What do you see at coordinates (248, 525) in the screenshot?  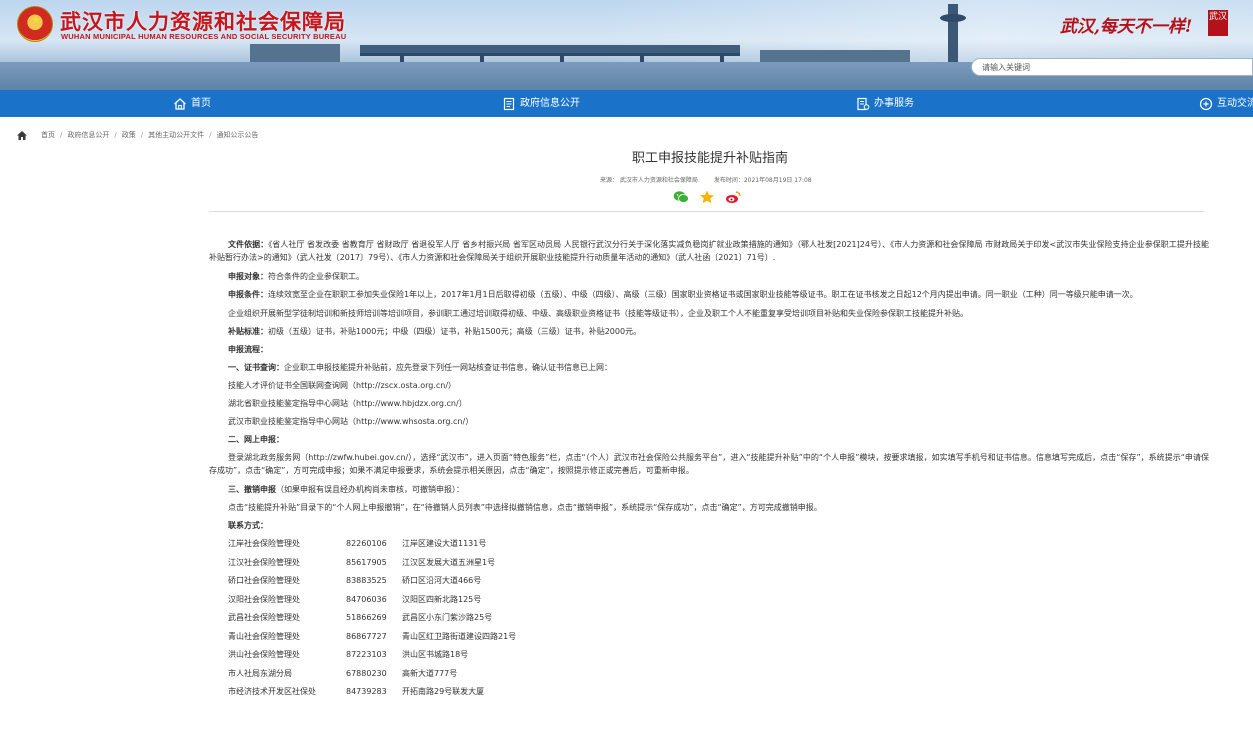 I see `contact-label: 联系方式：` at bounding box center [248, 525].